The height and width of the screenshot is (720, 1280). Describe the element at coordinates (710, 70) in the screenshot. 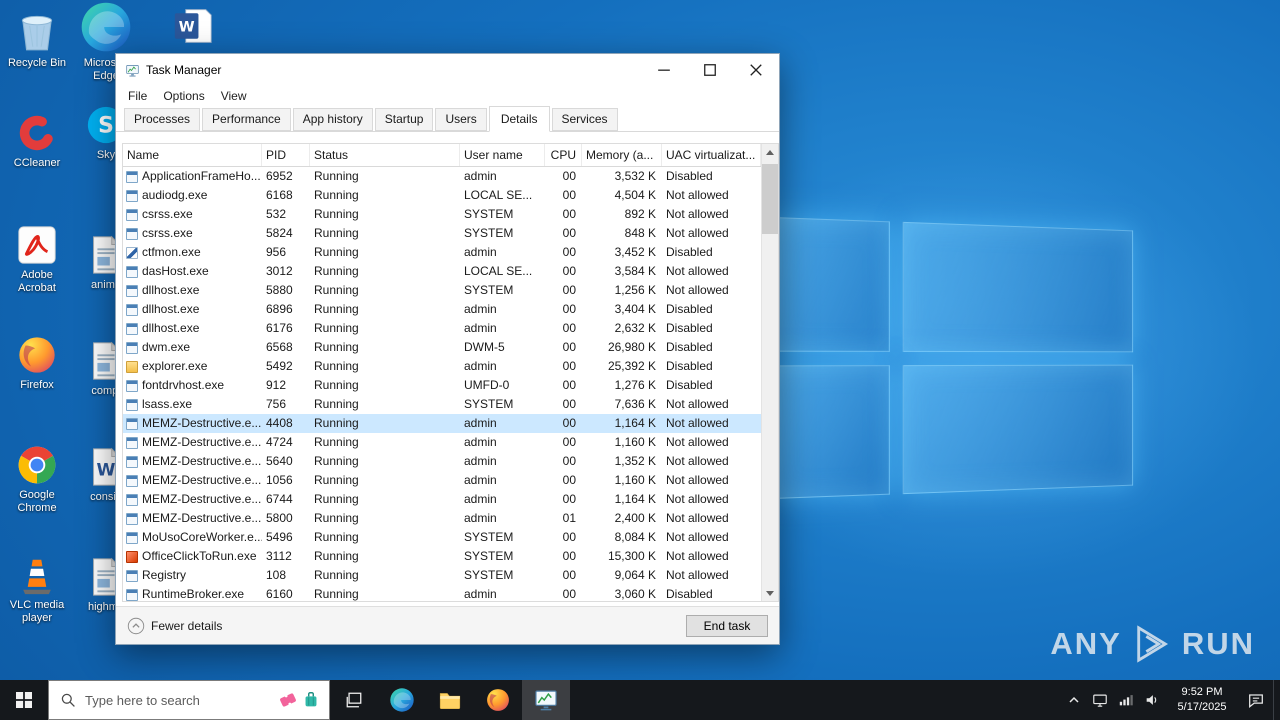

I see `maximize-button` at that location.